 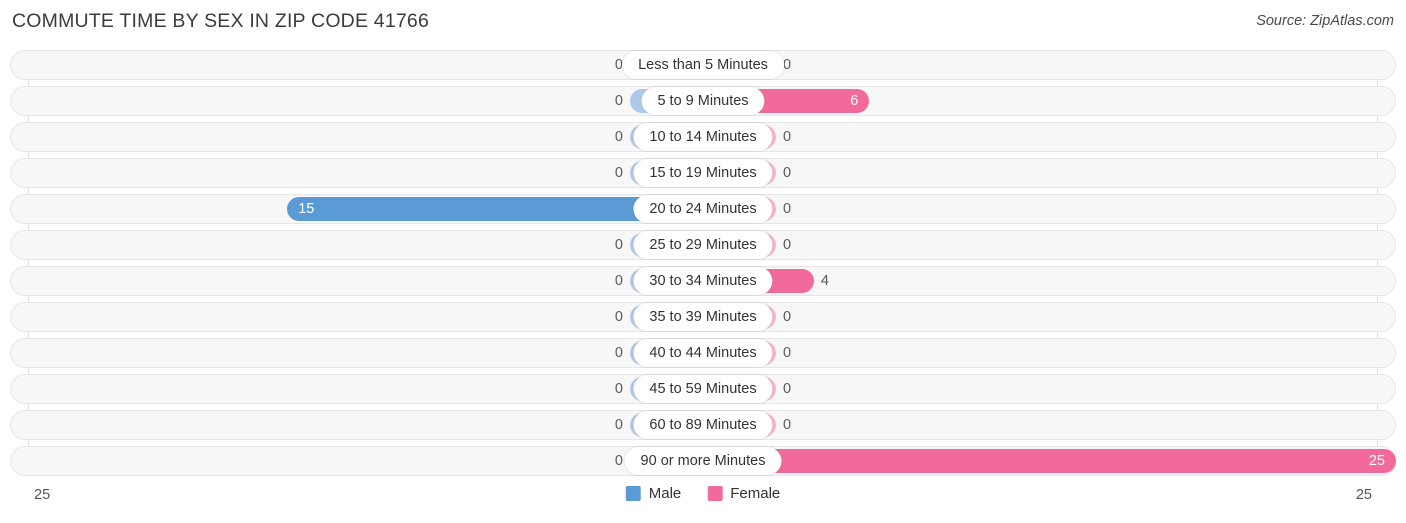 I want to click on category-label: 60 to 89 Minutes, so click(x=703, y=425).